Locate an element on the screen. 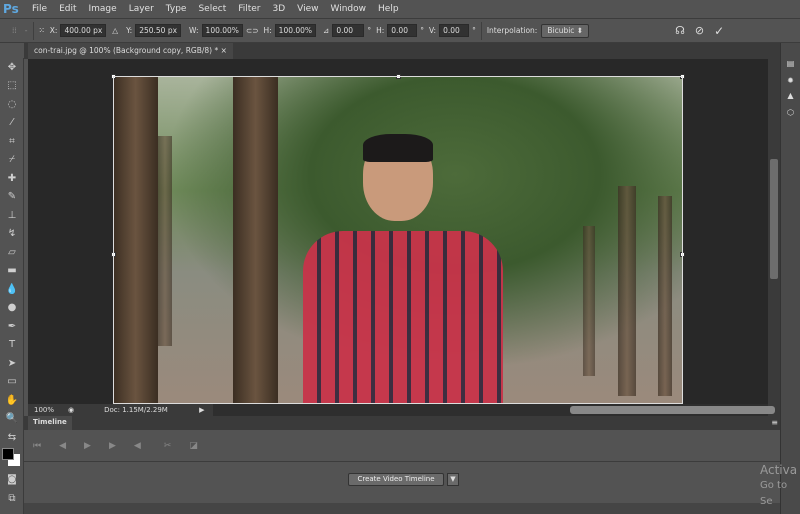  quick-mask-icon: ◙ is located at coordinates (12, 480).